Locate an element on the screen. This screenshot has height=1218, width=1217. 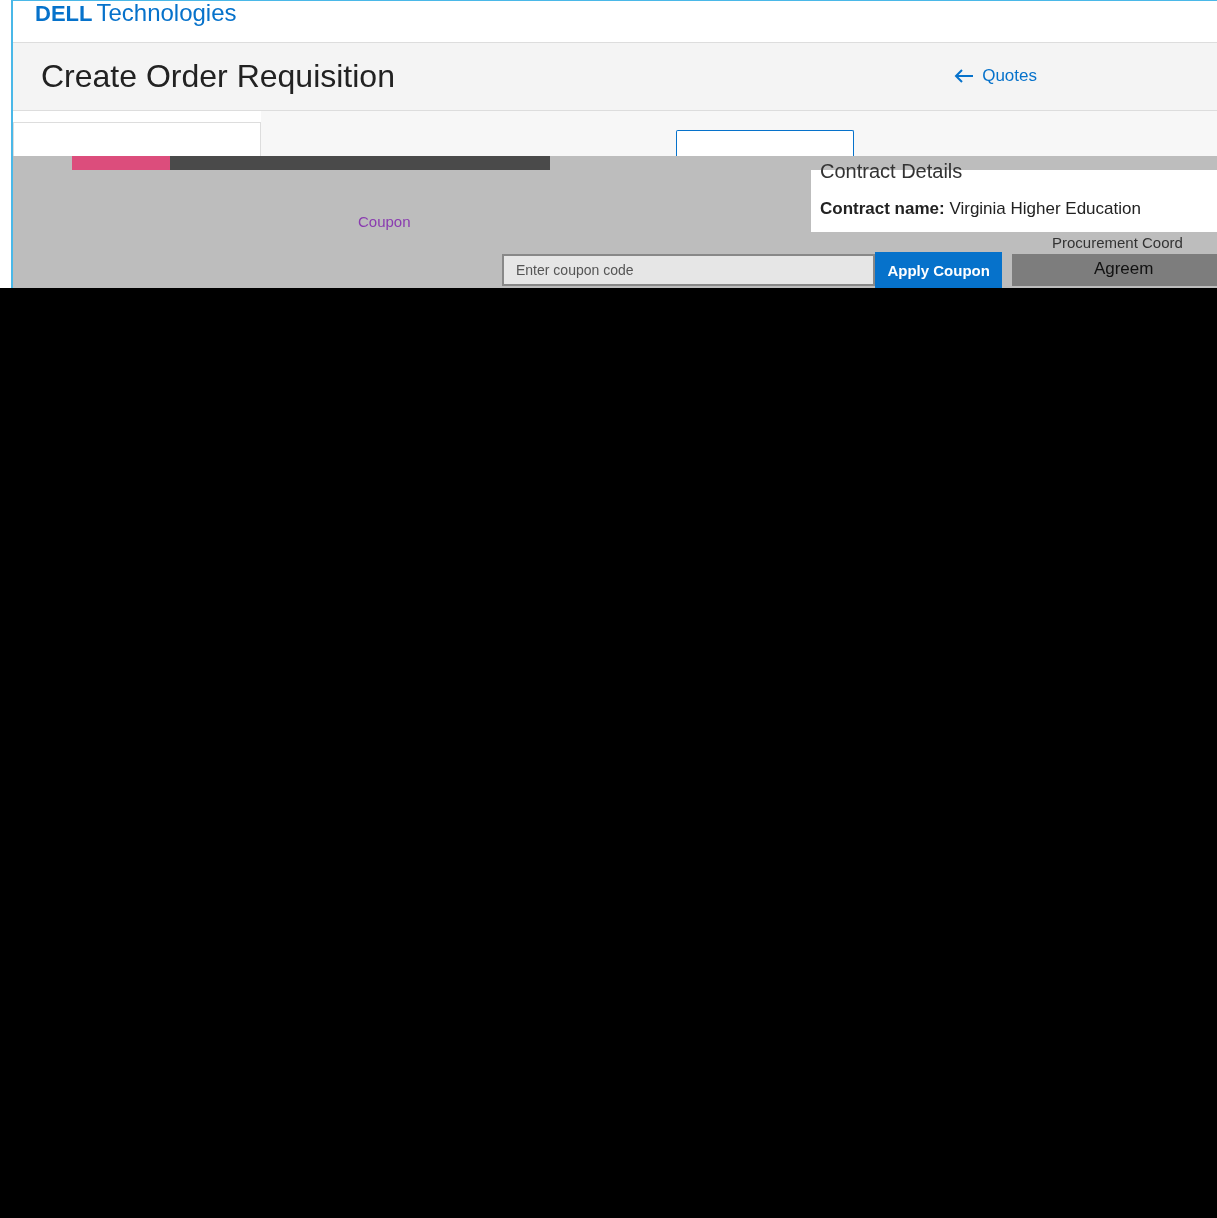
page-title: Create Order Requisition is located at coordinates (218, 76).